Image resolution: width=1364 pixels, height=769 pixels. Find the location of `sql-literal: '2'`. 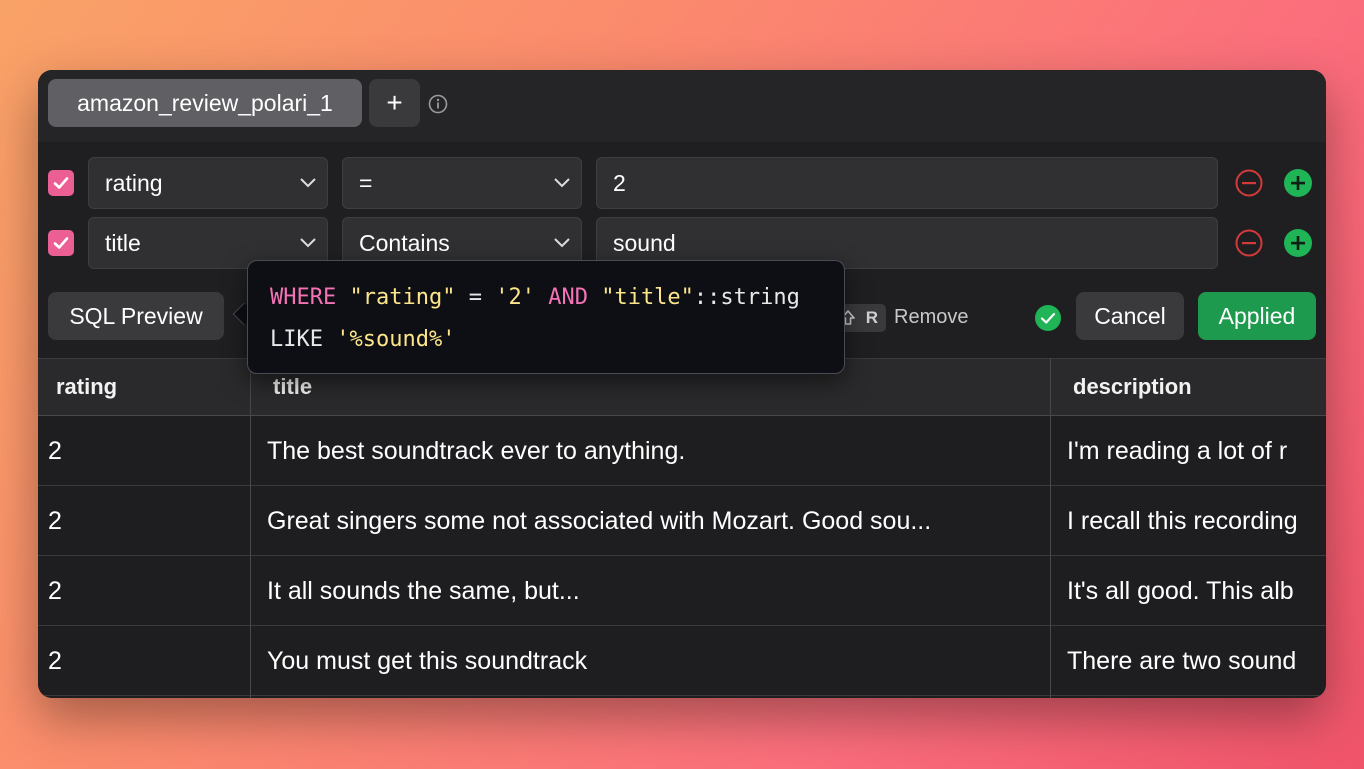

sql-literal: '2' is located at coordinates (515, 297).